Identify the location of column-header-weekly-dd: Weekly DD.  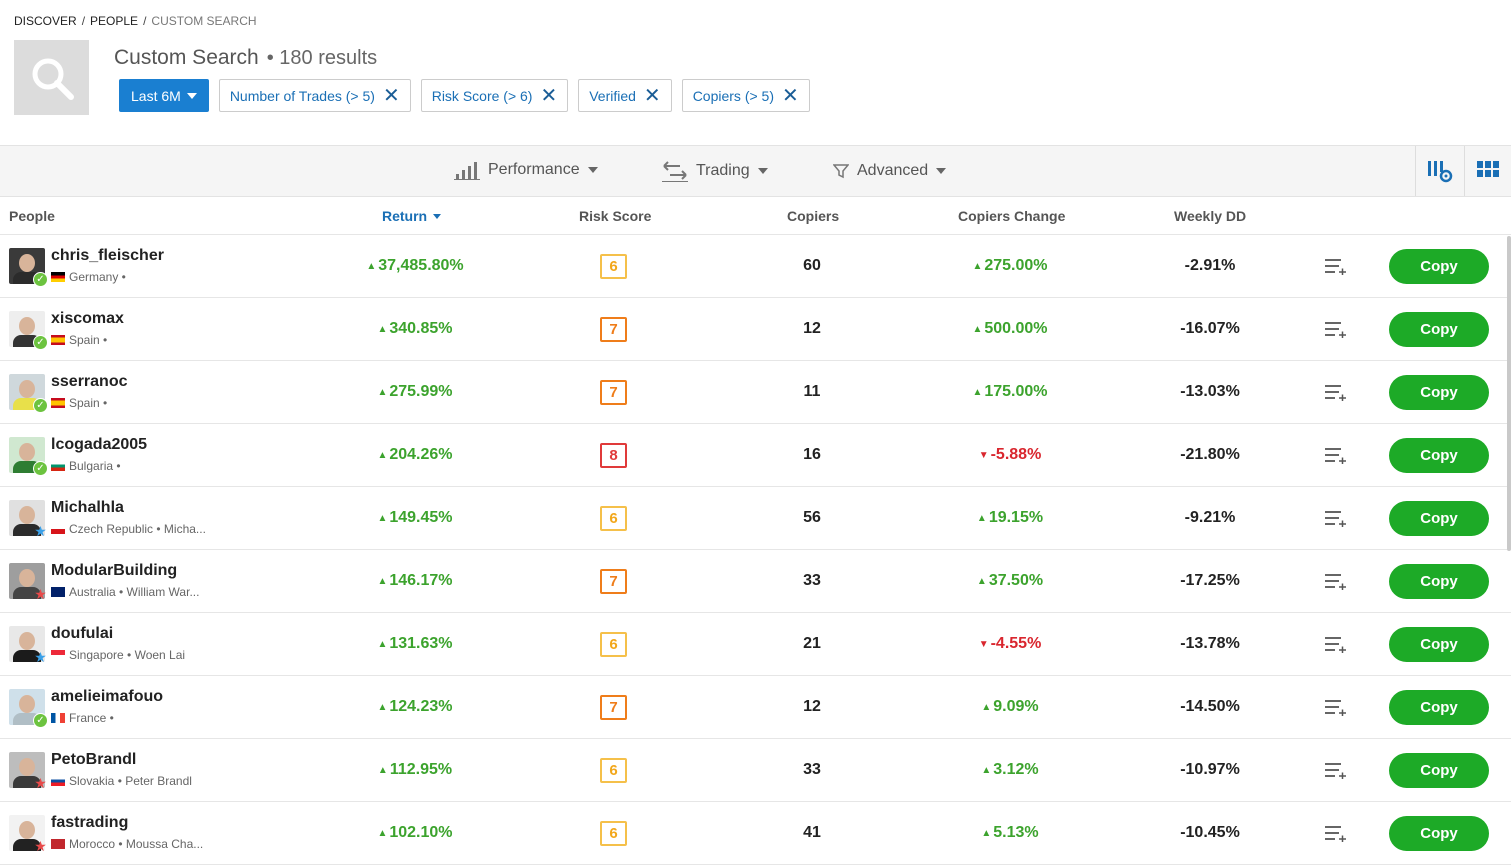
(1210, 216).